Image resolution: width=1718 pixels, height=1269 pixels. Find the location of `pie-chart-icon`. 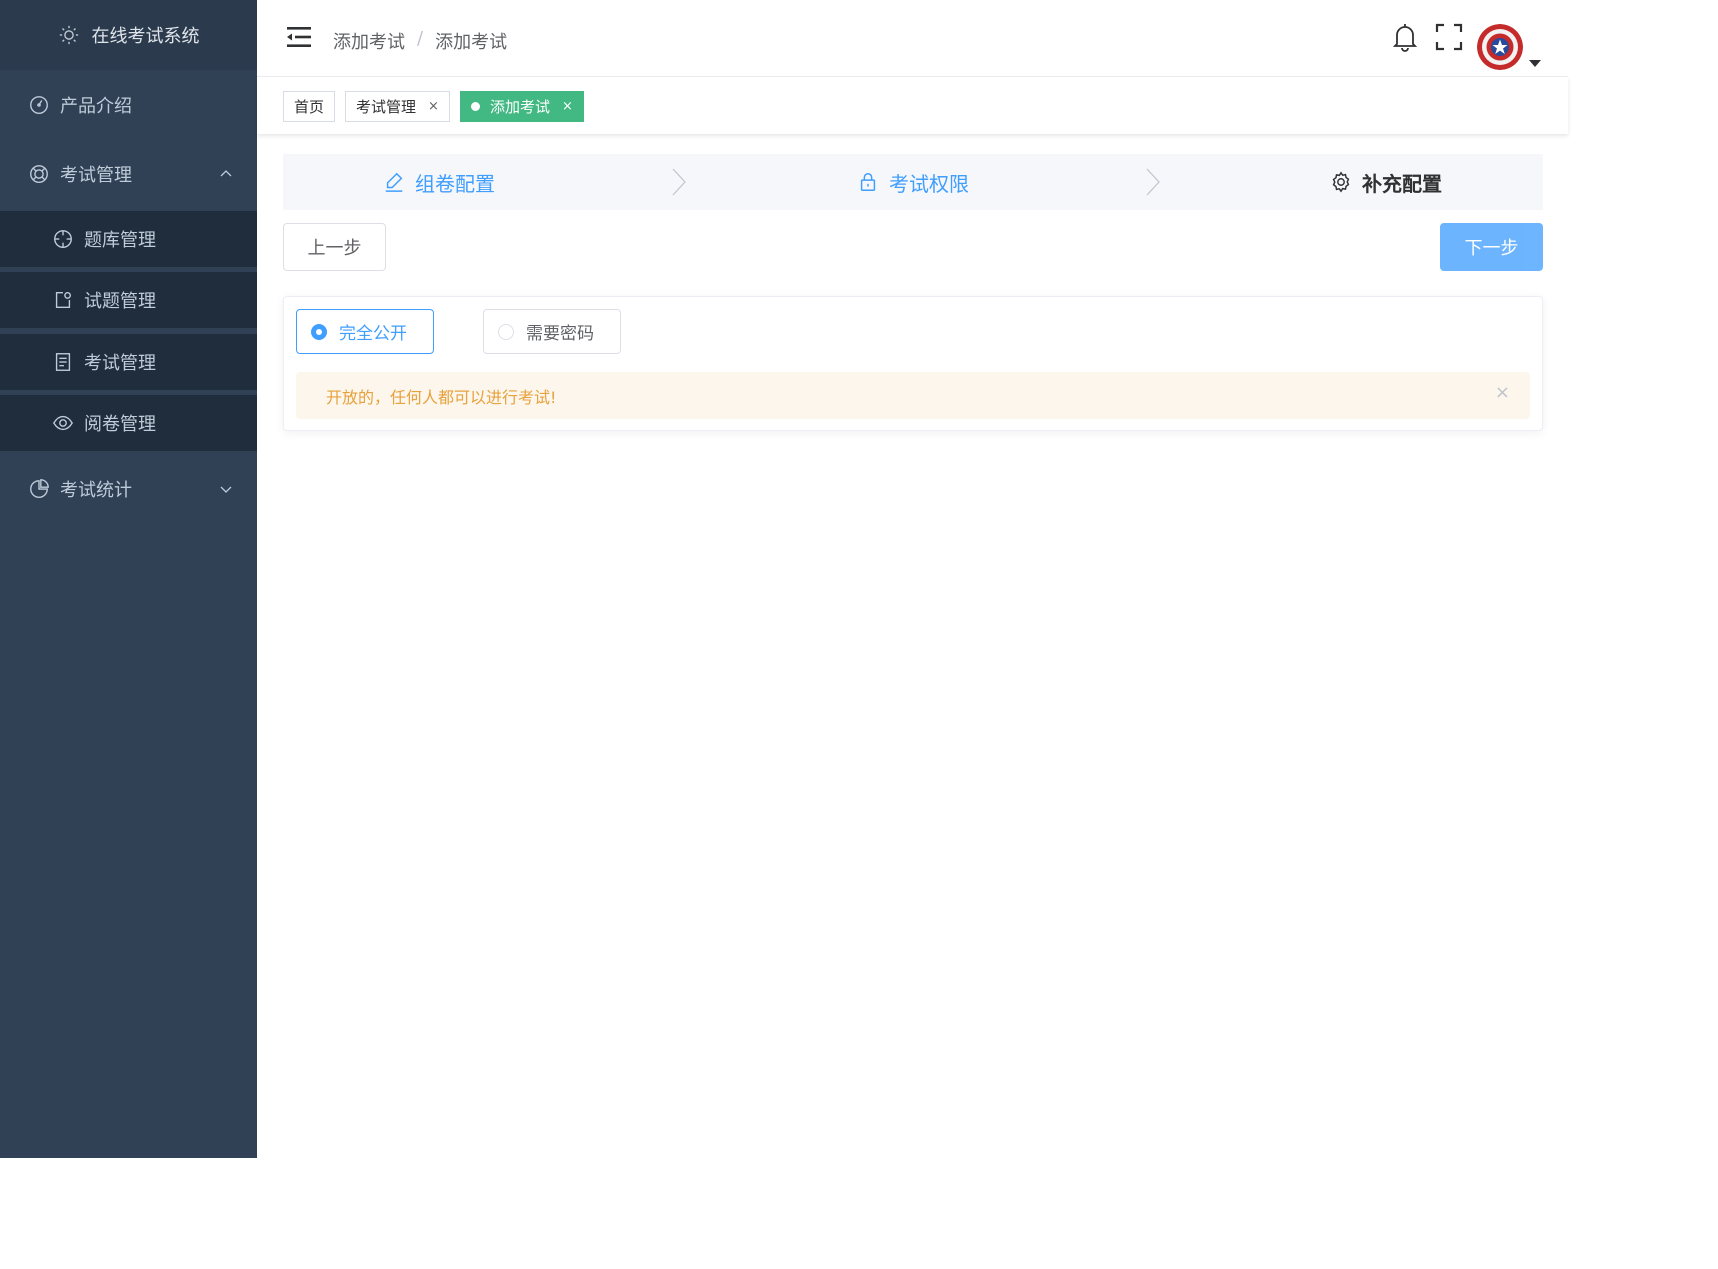

pie-chart-icon is located at coordinates (39, 489).